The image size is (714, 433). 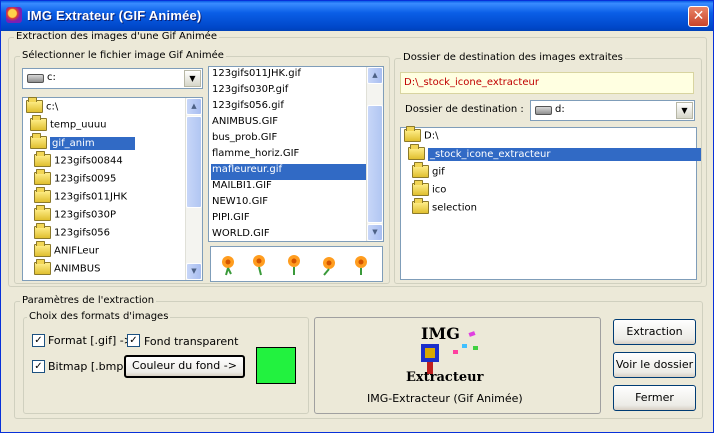 I want to click on source-tree-item: ANIMBUS, so click(x=67, y=269).